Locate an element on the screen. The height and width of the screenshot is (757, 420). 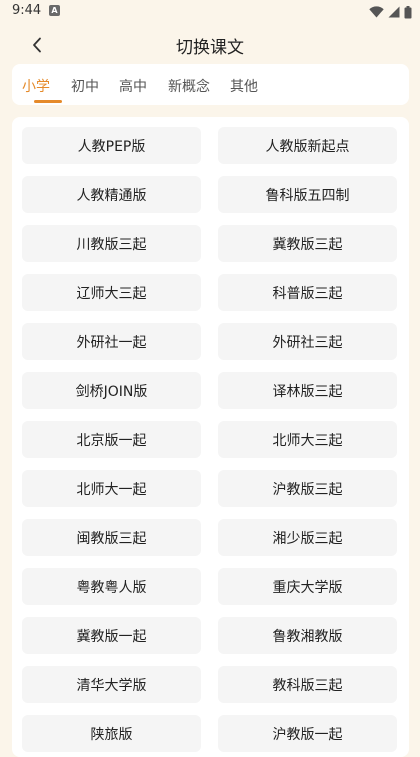
textbook-option: 人教精通版 is located at coordinates (111, 194).